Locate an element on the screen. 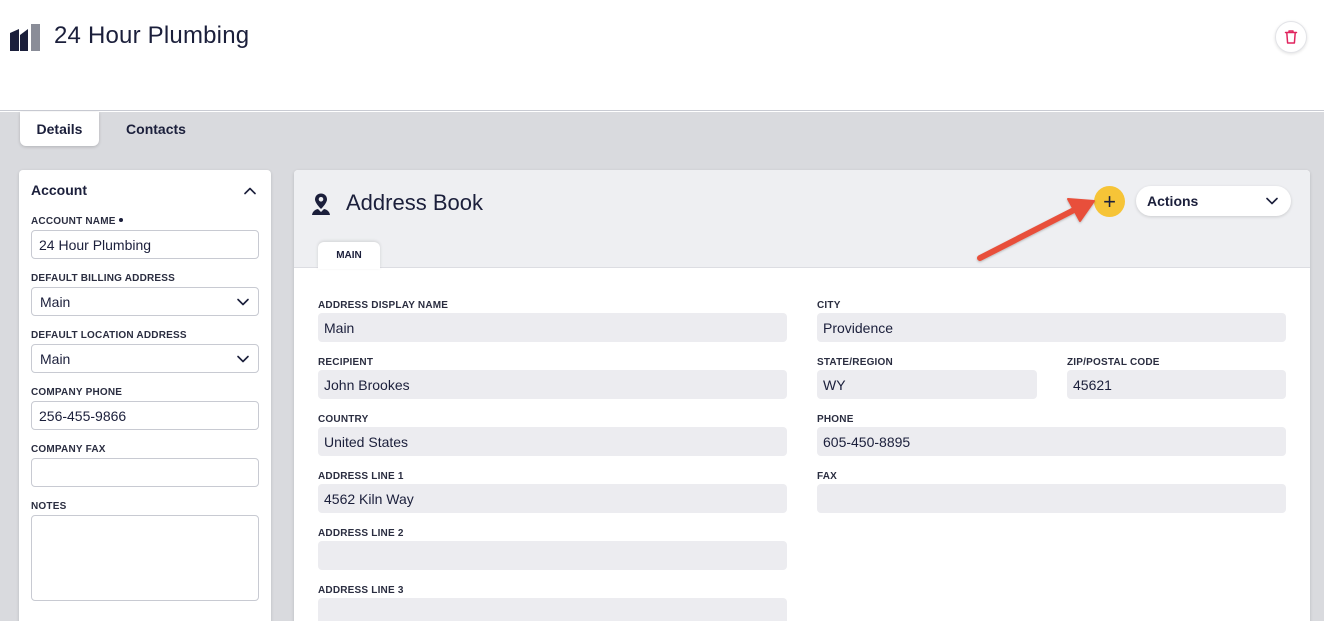 This screenshot has width=1324, height=621. city-field: Providence is located at coordinates (1051, 327).